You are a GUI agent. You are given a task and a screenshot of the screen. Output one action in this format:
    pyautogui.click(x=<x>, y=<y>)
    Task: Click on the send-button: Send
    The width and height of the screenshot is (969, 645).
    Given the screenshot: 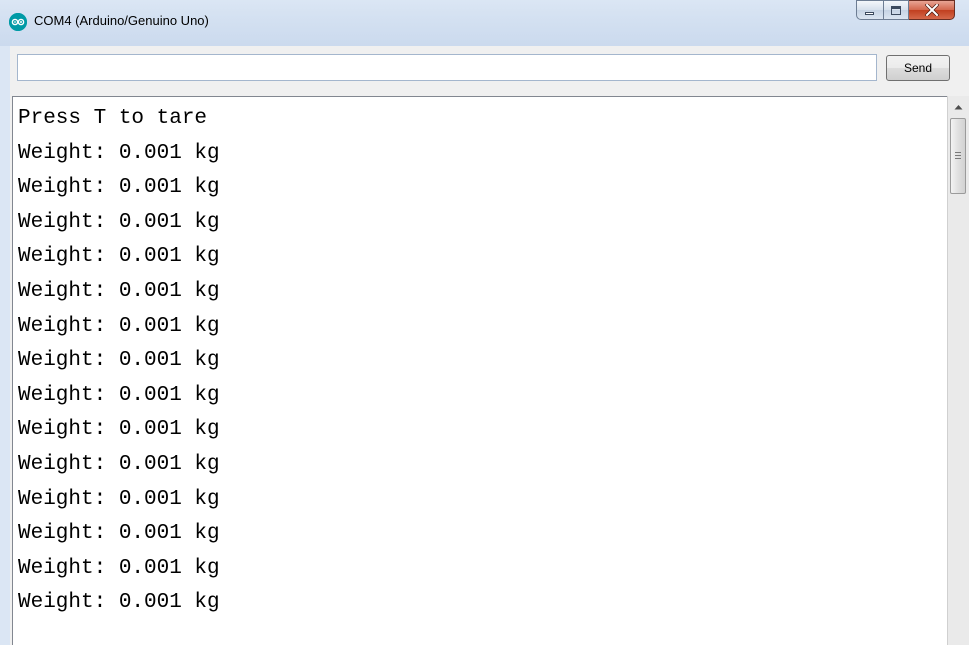 What is the action you would take?
    pyautogui.click(x=918, y=68)
    